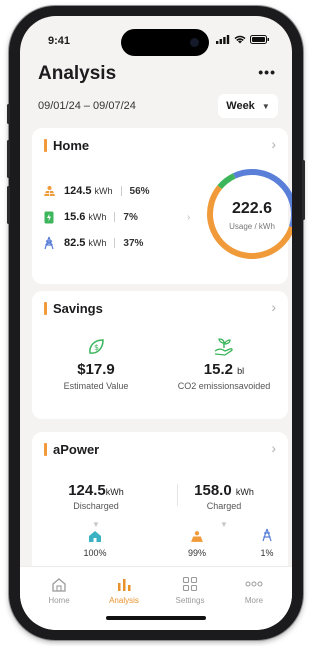 The image size is (320, 646). I want to click on home-card-title: Home, so click(71, 145).